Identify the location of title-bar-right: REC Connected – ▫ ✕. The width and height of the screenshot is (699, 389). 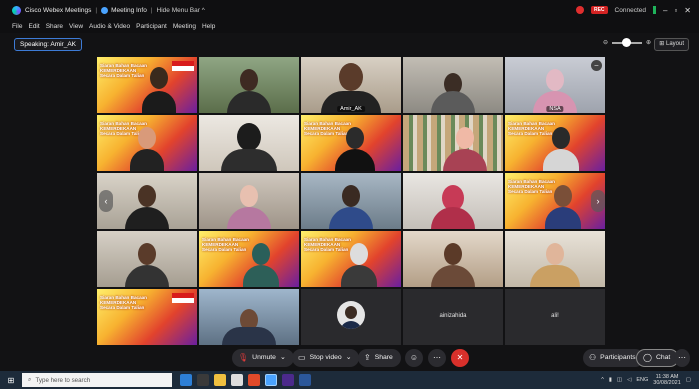
(633, 10).